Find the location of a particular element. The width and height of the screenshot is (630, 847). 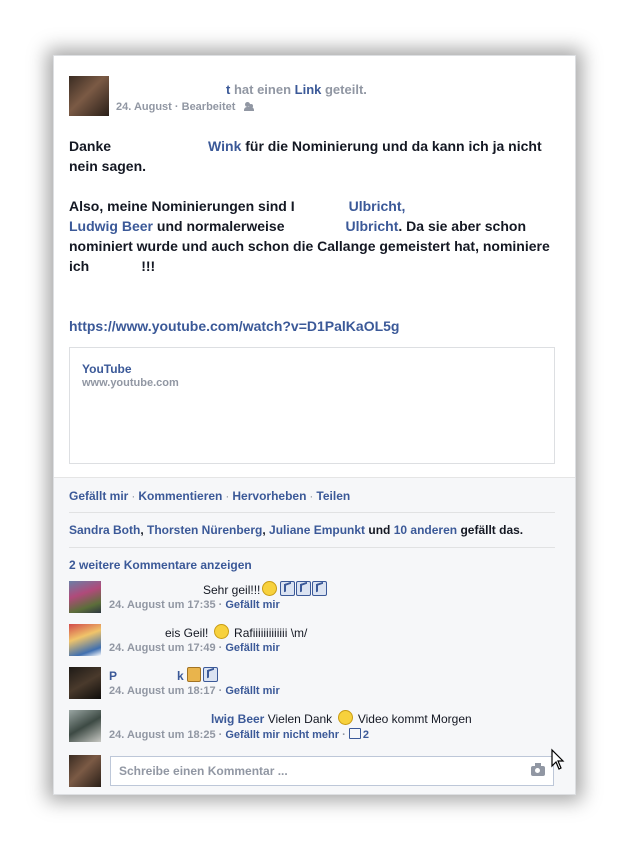

comment-action: Kommentieren is located at coordinates (180, 496).